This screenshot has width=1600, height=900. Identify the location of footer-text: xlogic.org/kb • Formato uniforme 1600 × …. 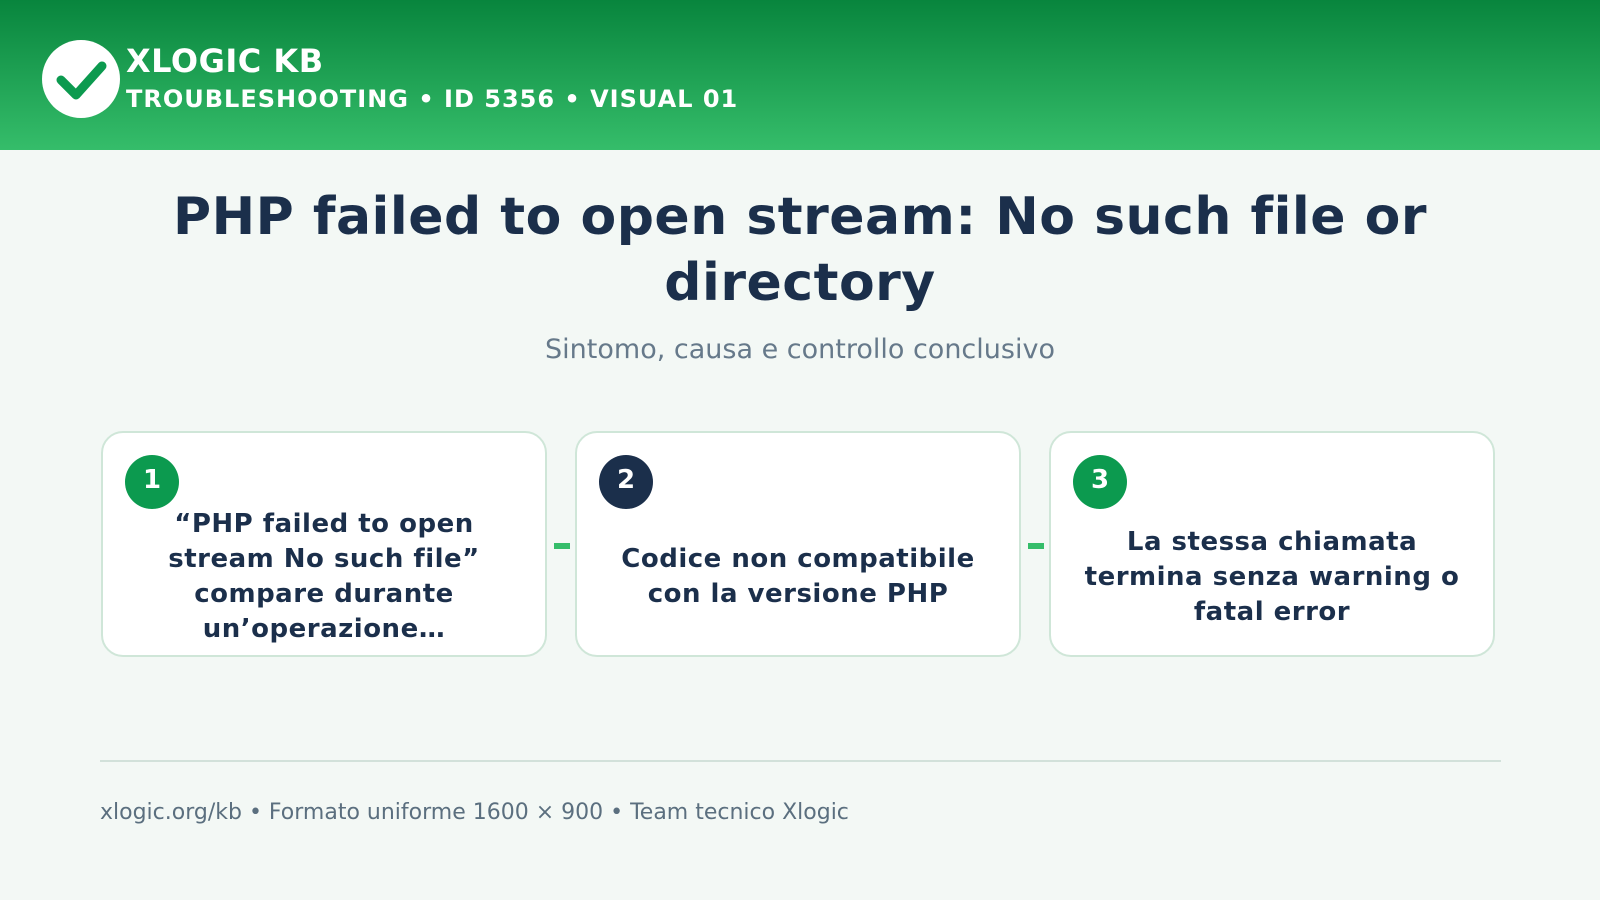
(474, 812).